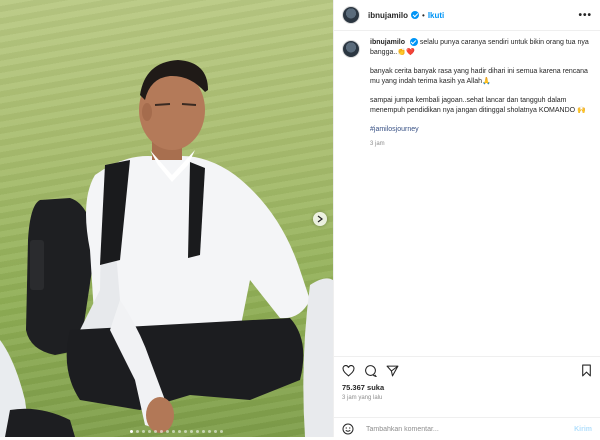  I want to click on carousel-dots, so click(176, 431).